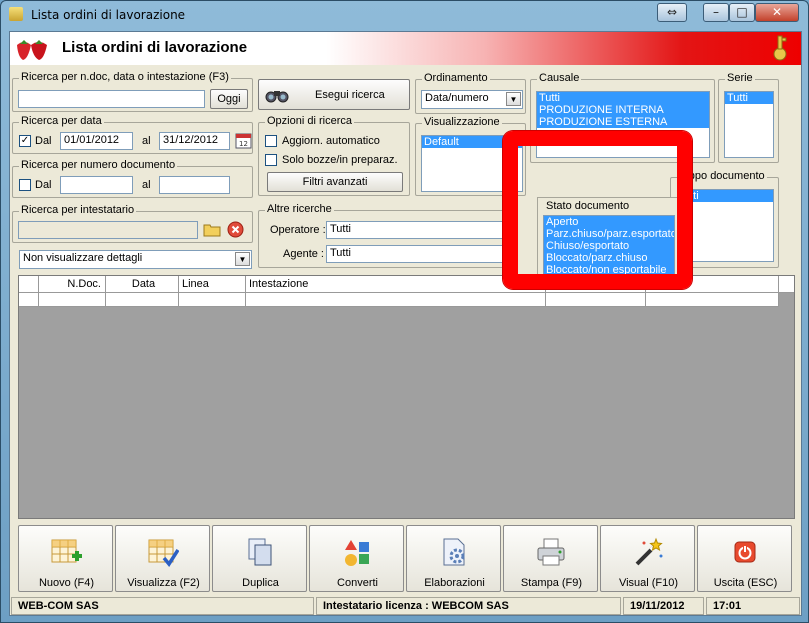 This screenshot has height=623, width=809. I want to click on visual-button-label: Visual (F10), so click(648, 583).